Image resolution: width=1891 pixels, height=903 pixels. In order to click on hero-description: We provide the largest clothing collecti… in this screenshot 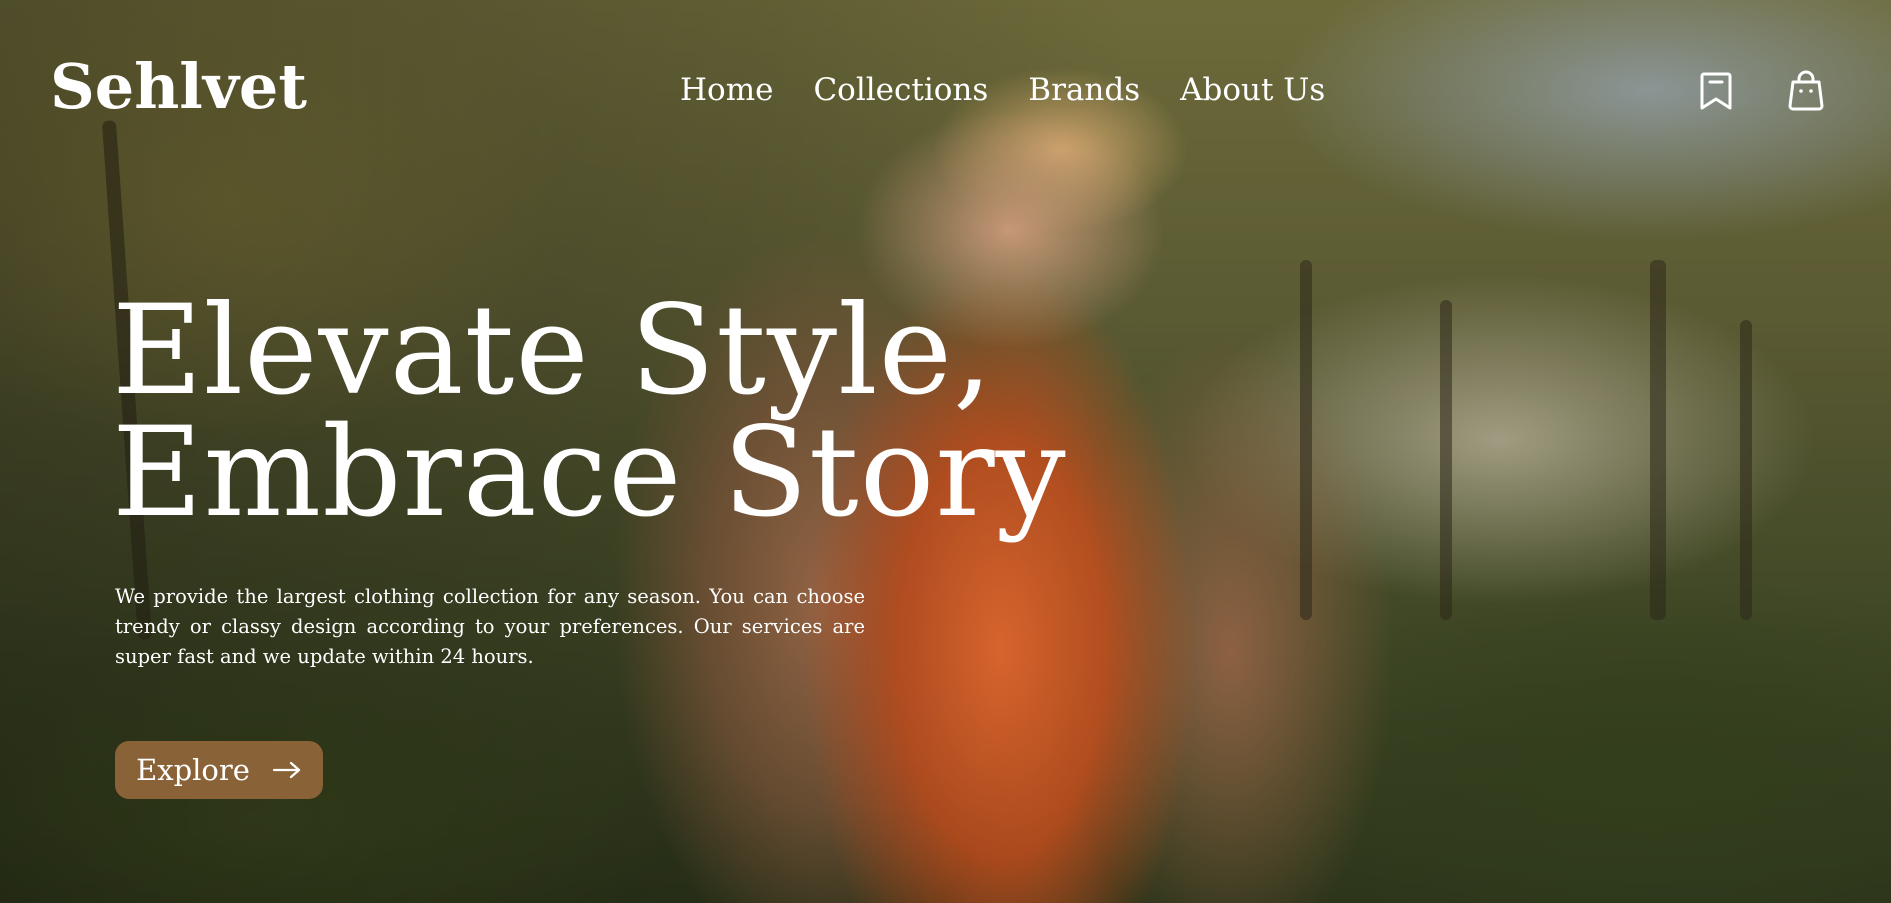, I will do `click(490, 626)`.